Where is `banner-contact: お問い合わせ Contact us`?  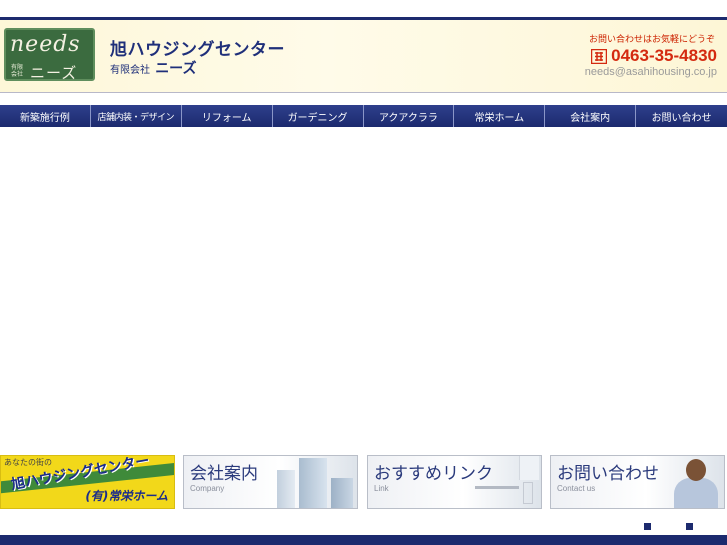
banner-contact: お問い合わせ Contact us is located at coordinates (637, 482).